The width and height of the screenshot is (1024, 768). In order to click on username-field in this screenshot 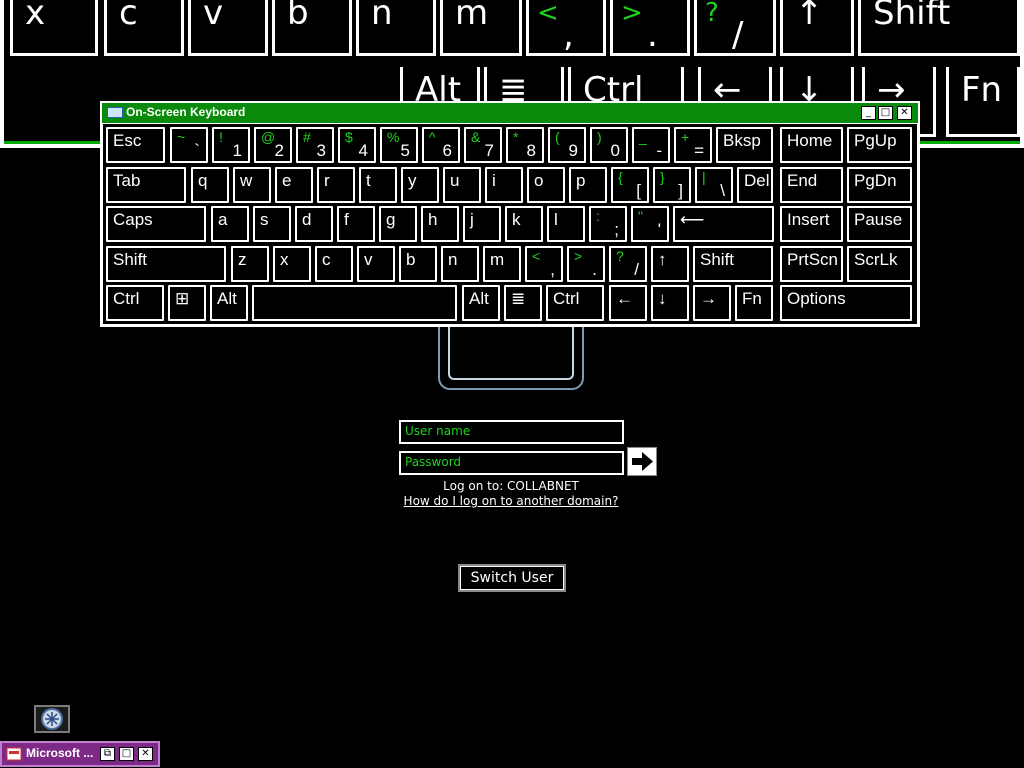, I will do `click(511, 432)`.